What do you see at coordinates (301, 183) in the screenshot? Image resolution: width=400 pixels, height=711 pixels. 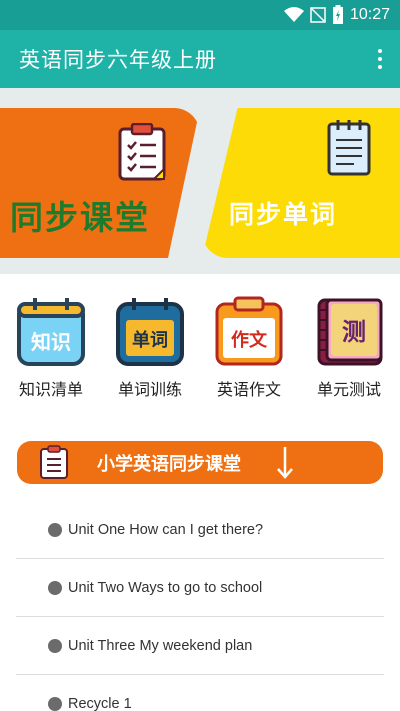 I see `sync-words-card: 同步单词` at bounding box center [301, 183].